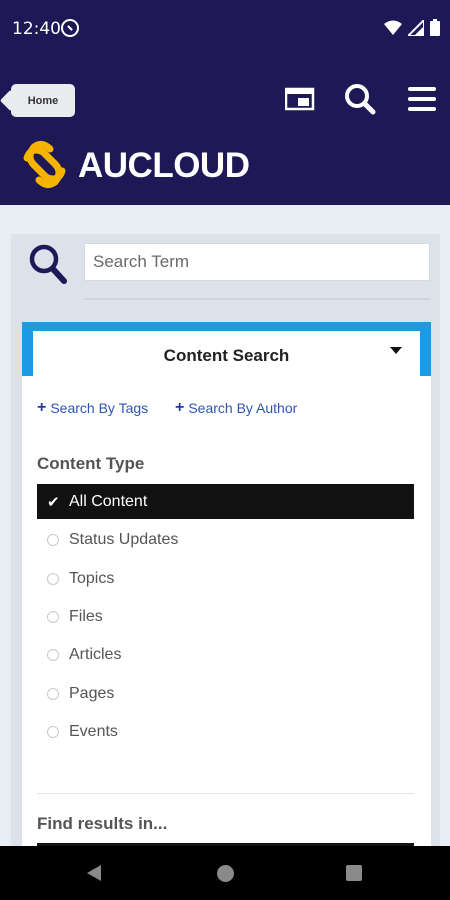 The image size is (450, 900). I want to click on tab-content-search: Content Search, so click(226, 353).